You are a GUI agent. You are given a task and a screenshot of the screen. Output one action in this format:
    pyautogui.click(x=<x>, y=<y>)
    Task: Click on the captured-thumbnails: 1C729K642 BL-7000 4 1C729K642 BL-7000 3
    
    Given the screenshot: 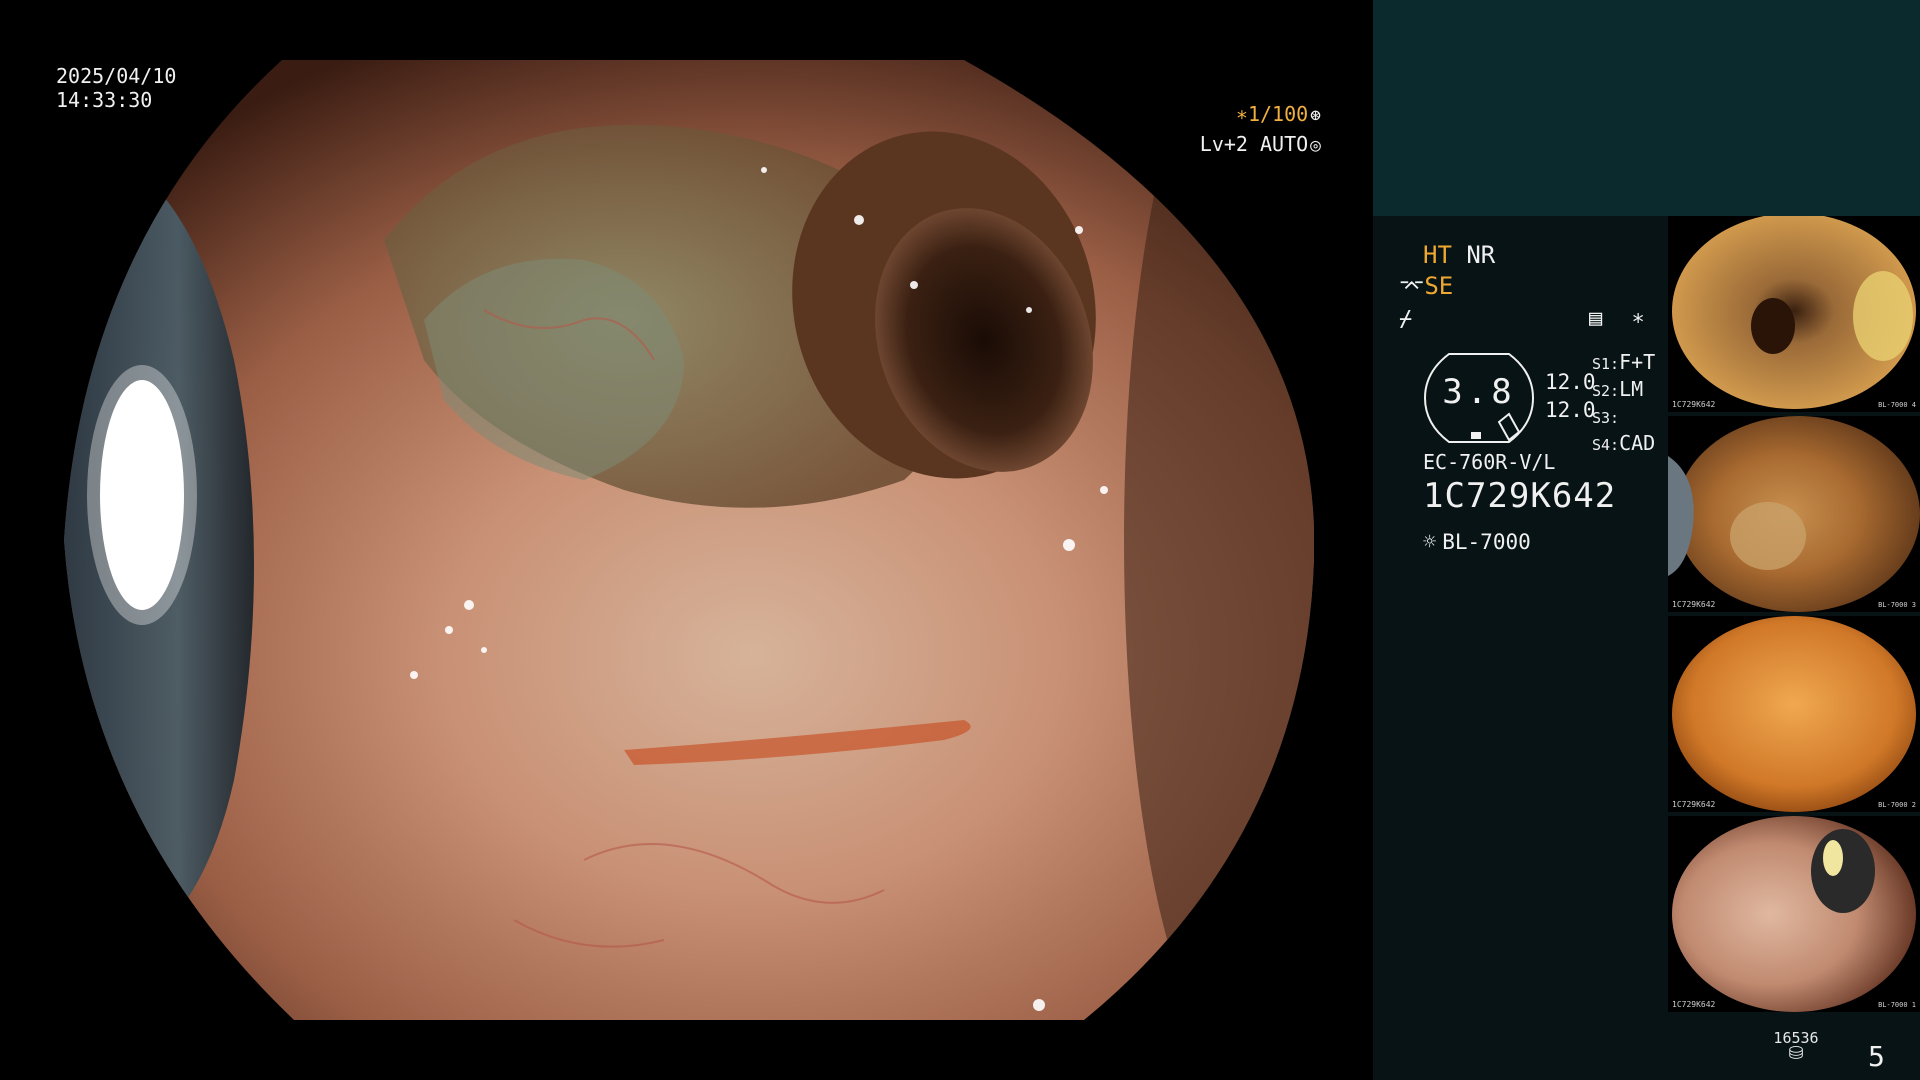 What is the action you would take?
    pyautogui.click(x=1794, y=616)
    